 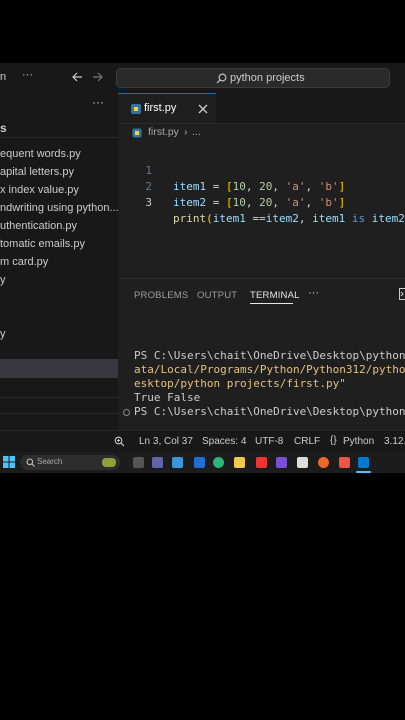 What do you see at coordinates (98, 102) in the screenshot?
I see `explorer-more-icon: ···` at bounding box center [98, 102].